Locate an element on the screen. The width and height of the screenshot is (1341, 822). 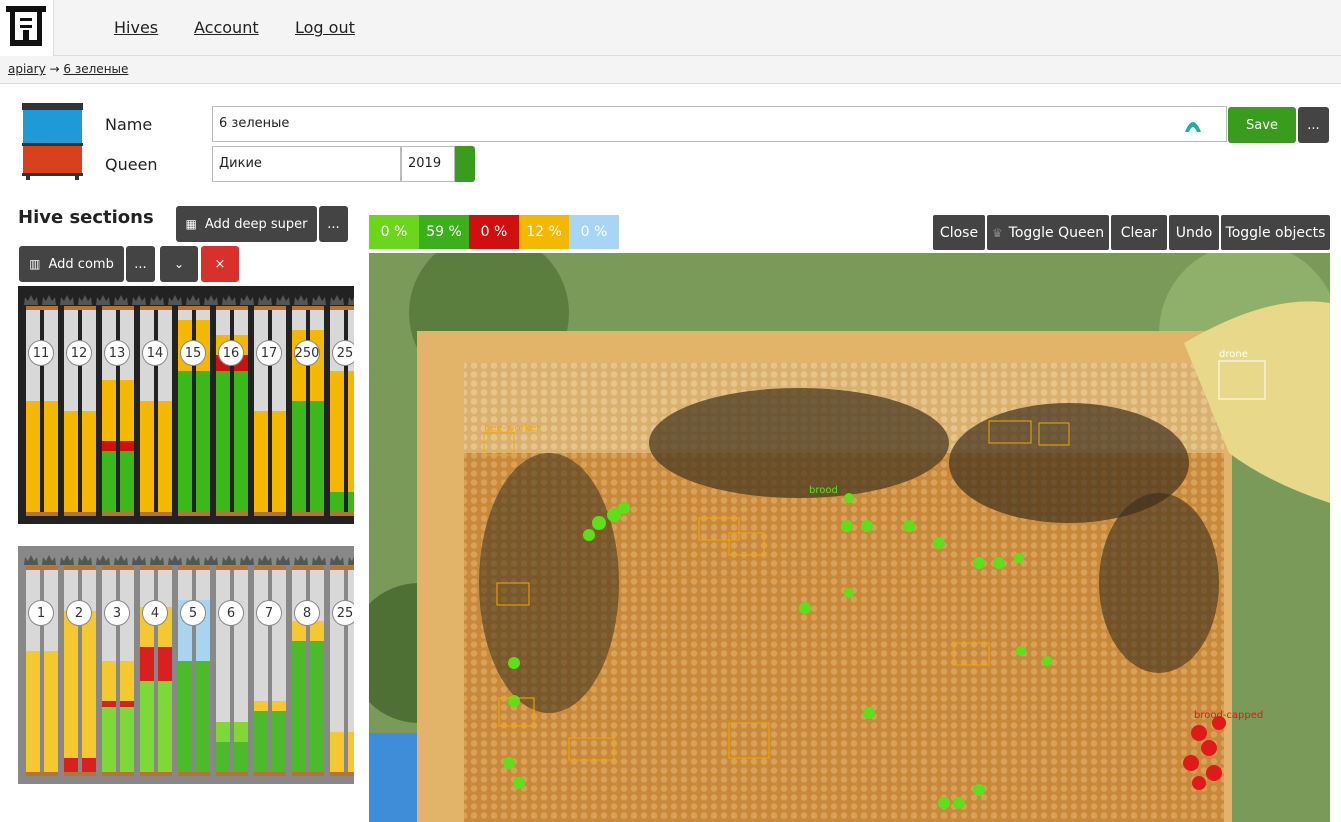
frame-number: 12 is located at coordinates (79, 353).